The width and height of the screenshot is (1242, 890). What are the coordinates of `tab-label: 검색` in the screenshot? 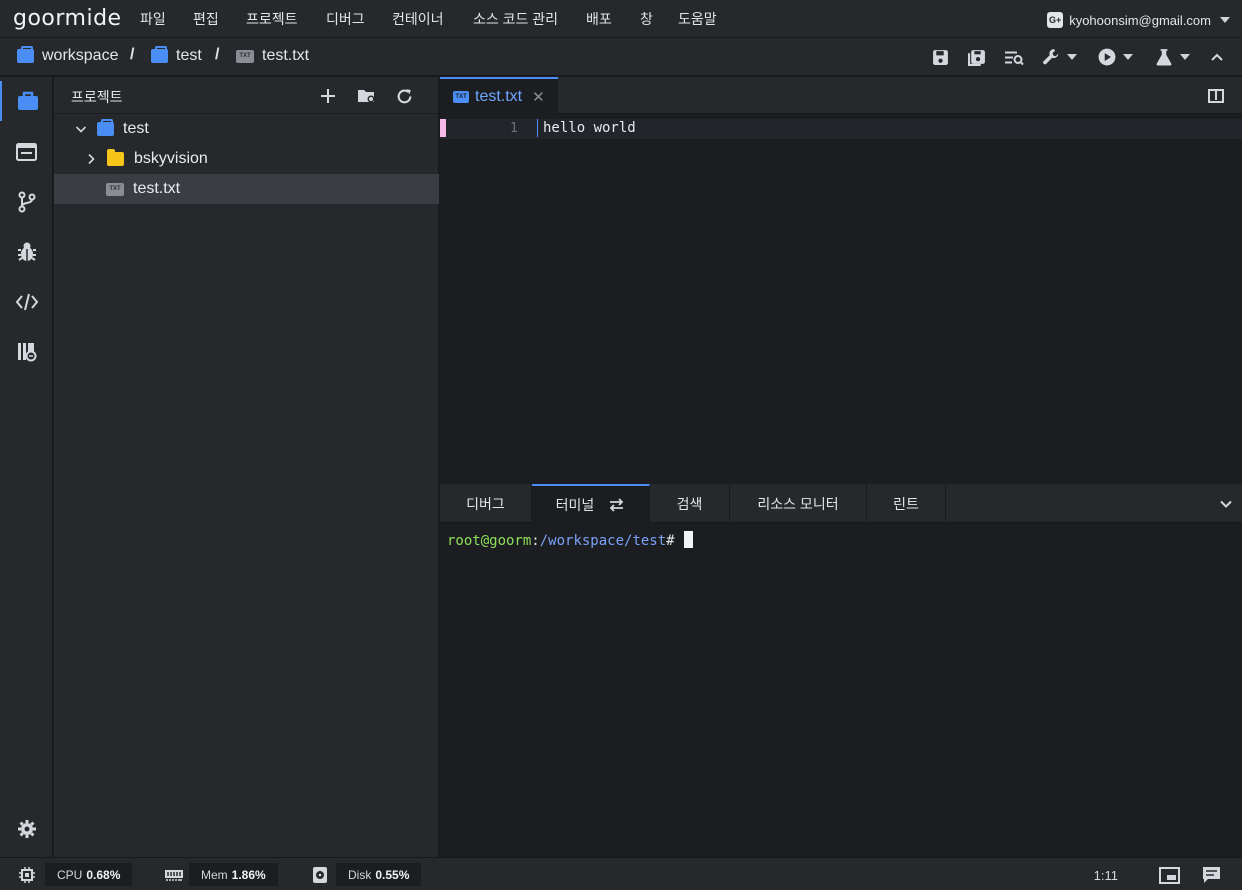 It's located at (689, 503).